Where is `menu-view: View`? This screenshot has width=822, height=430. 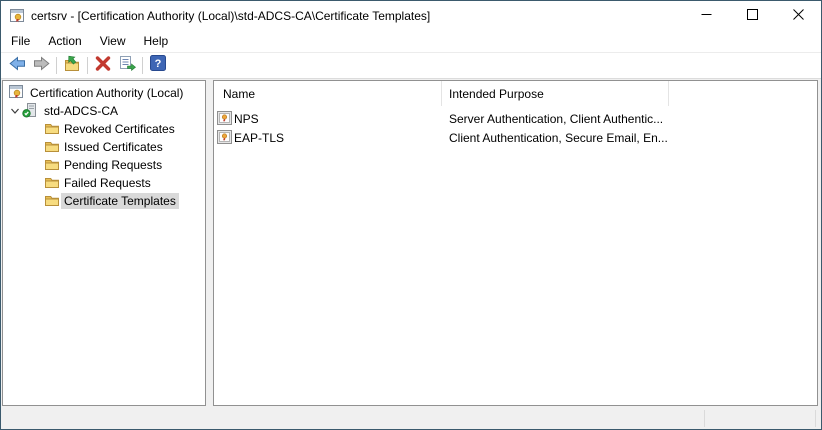 menu-view: View is located at coordinates (113, 41).